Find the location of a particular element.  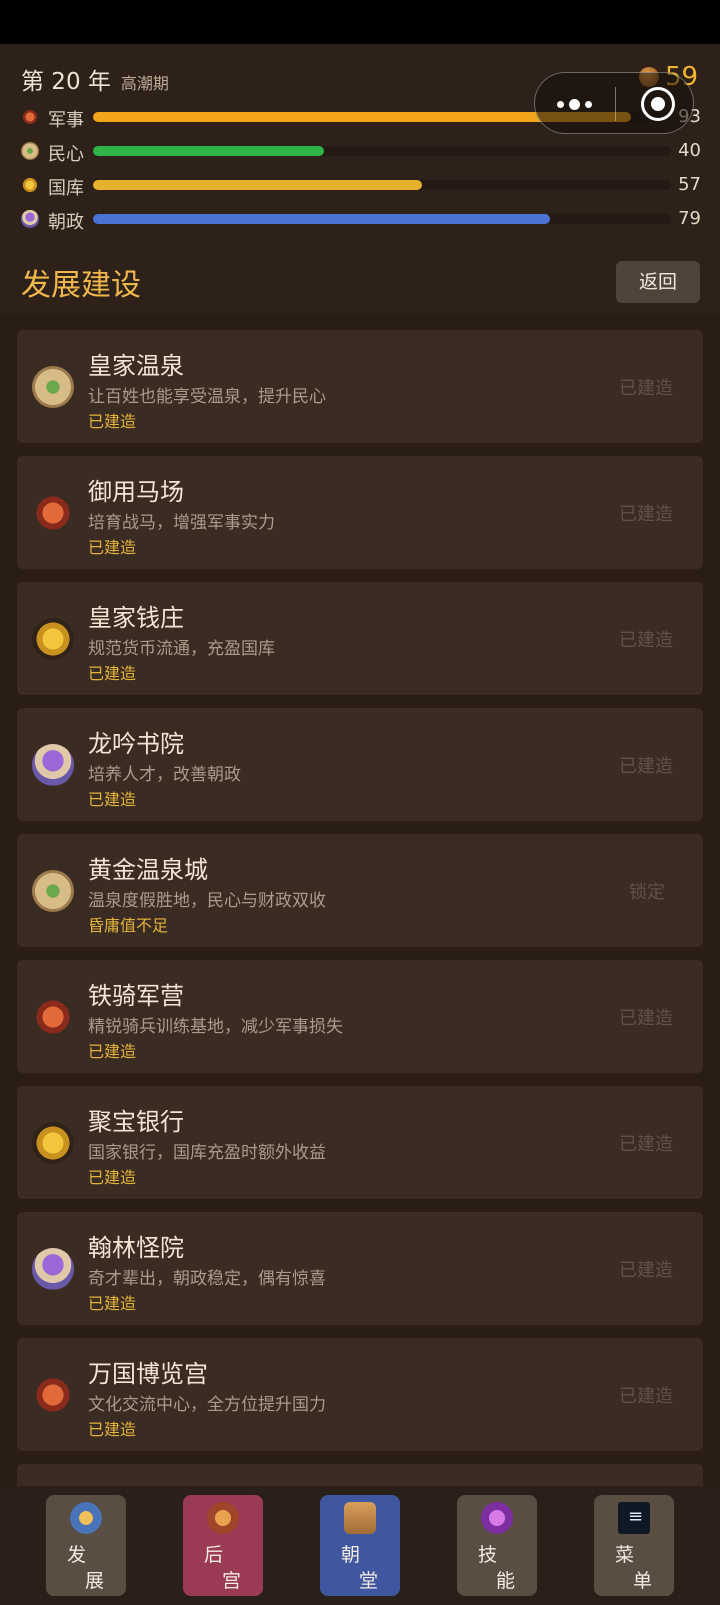

section-title: 发展建设 is located at coordinates (81, 285).